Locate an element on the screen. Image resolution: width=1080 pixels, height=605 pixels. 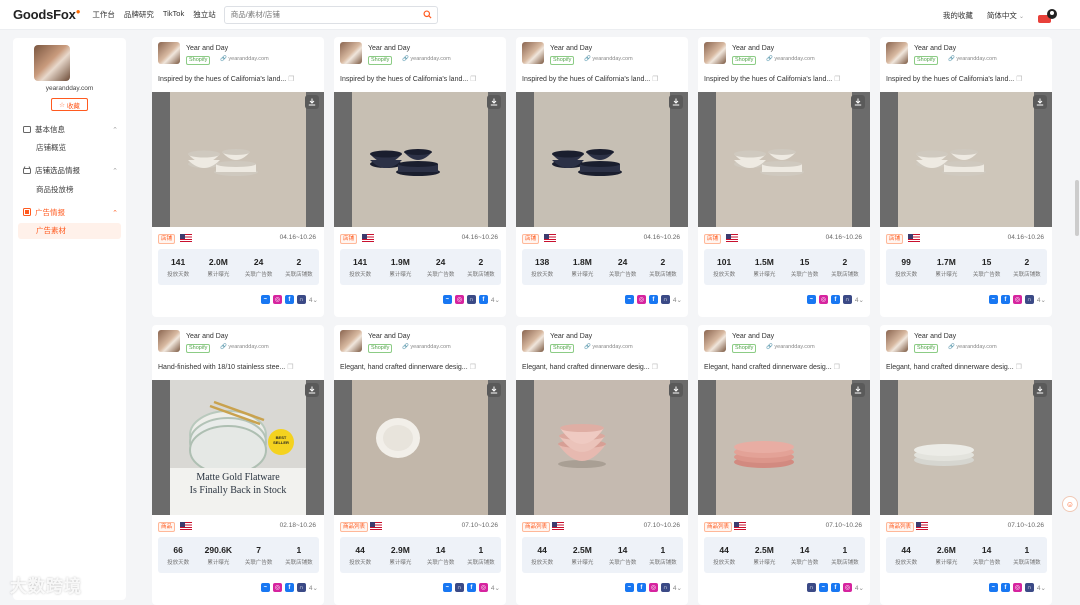
logo: GoodsFox● is located at coordinates (47, 14).